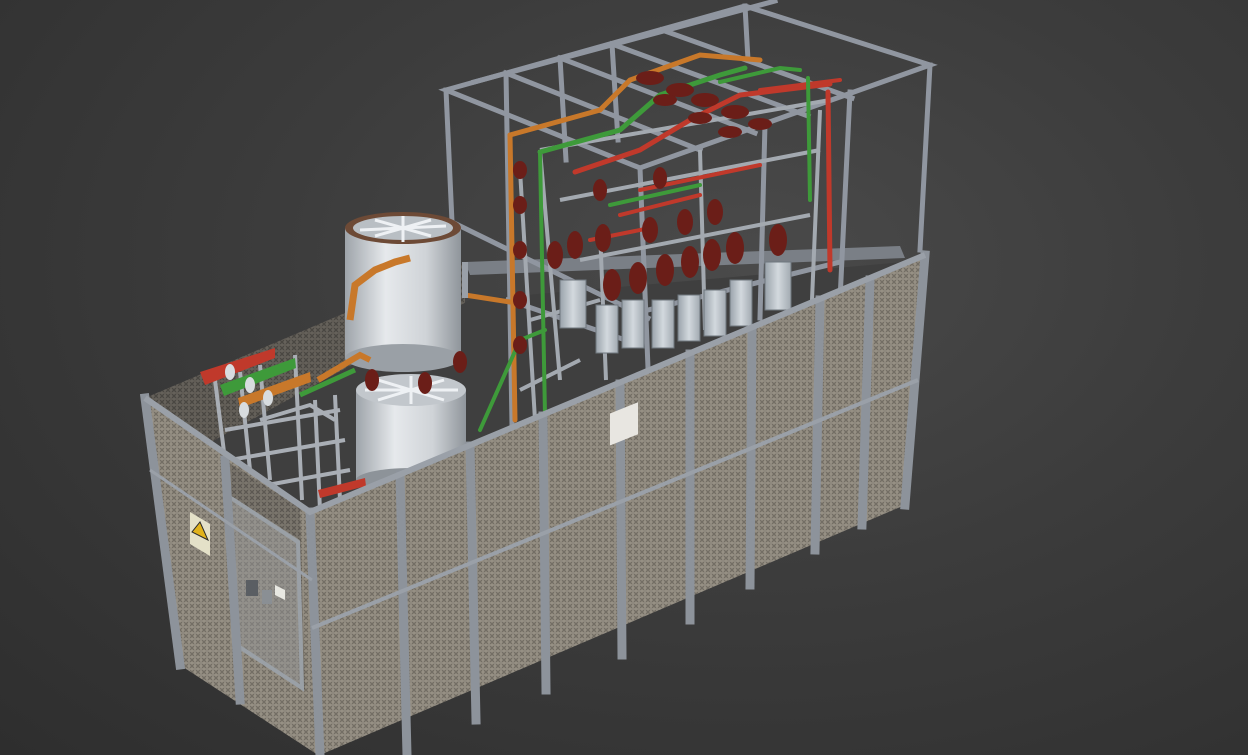  What do you see at coordinates (403, 292) in the screenshot?
I see `reactor-upper` at bounding box center [403, 292].